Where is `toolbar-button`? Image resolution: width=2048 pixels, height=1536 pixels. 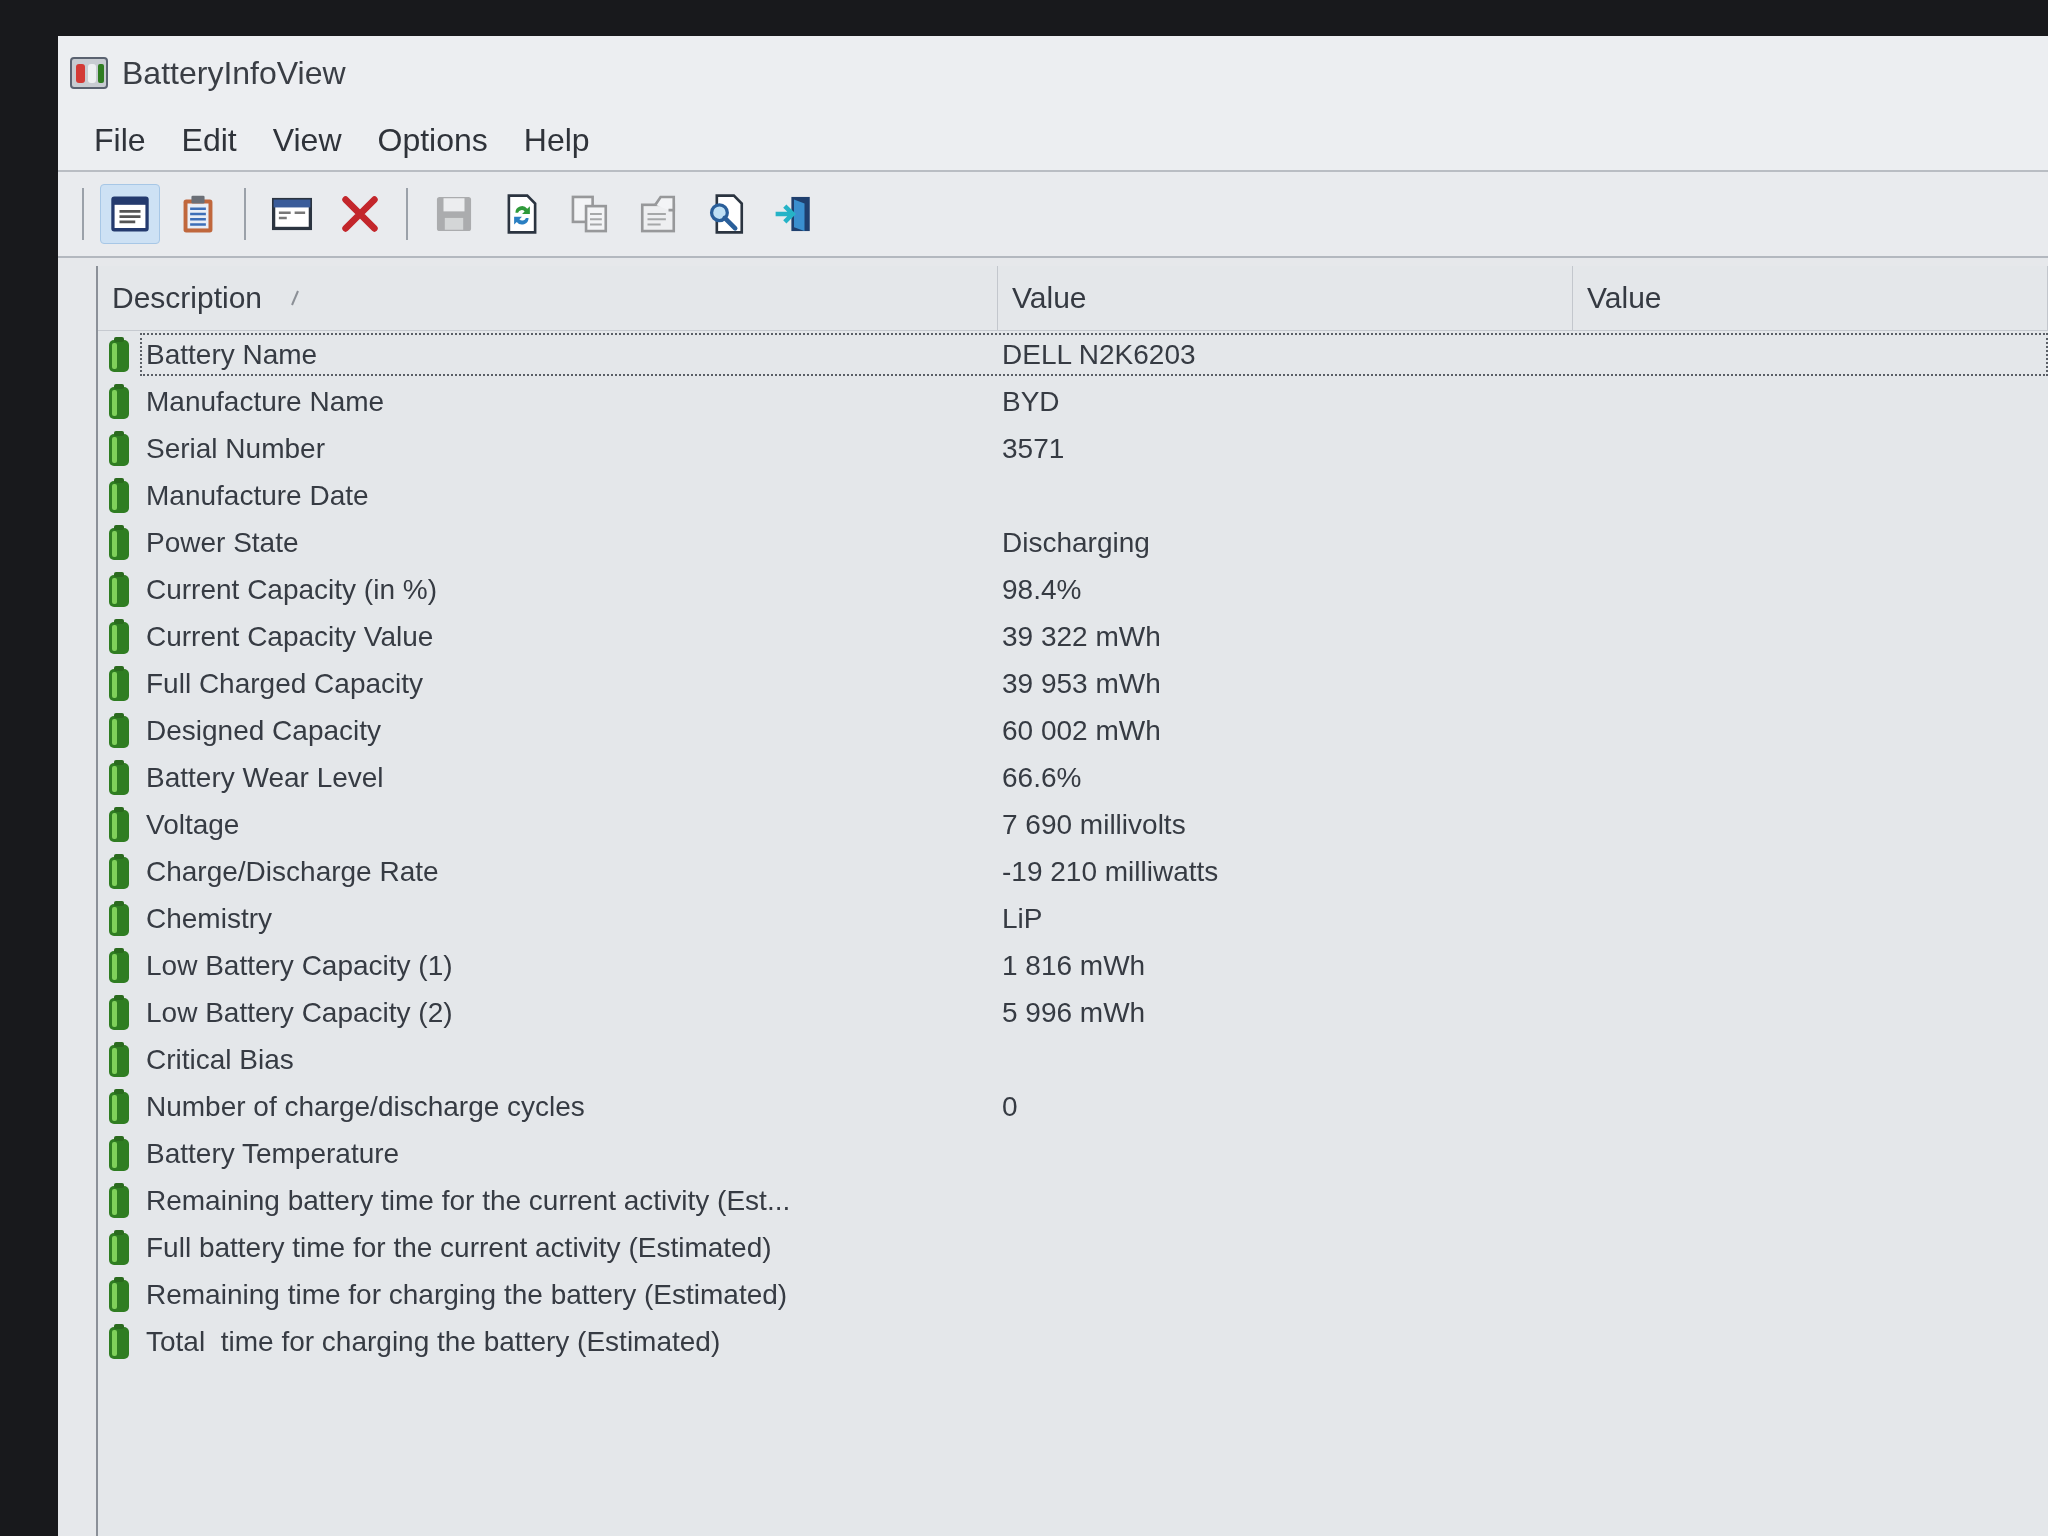 toolbar-button is located at coordinates (130, 214).